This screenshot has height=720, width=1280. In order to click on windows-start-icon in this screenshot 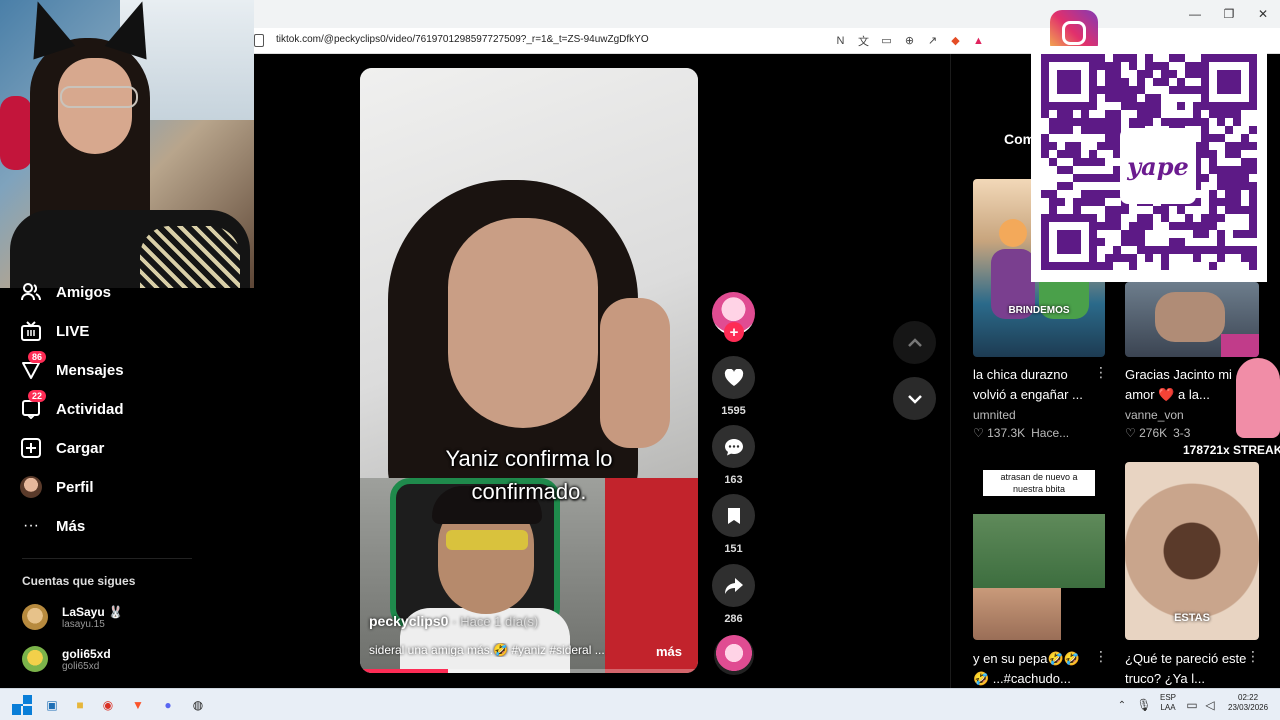, I will do `click(22, 705)`.